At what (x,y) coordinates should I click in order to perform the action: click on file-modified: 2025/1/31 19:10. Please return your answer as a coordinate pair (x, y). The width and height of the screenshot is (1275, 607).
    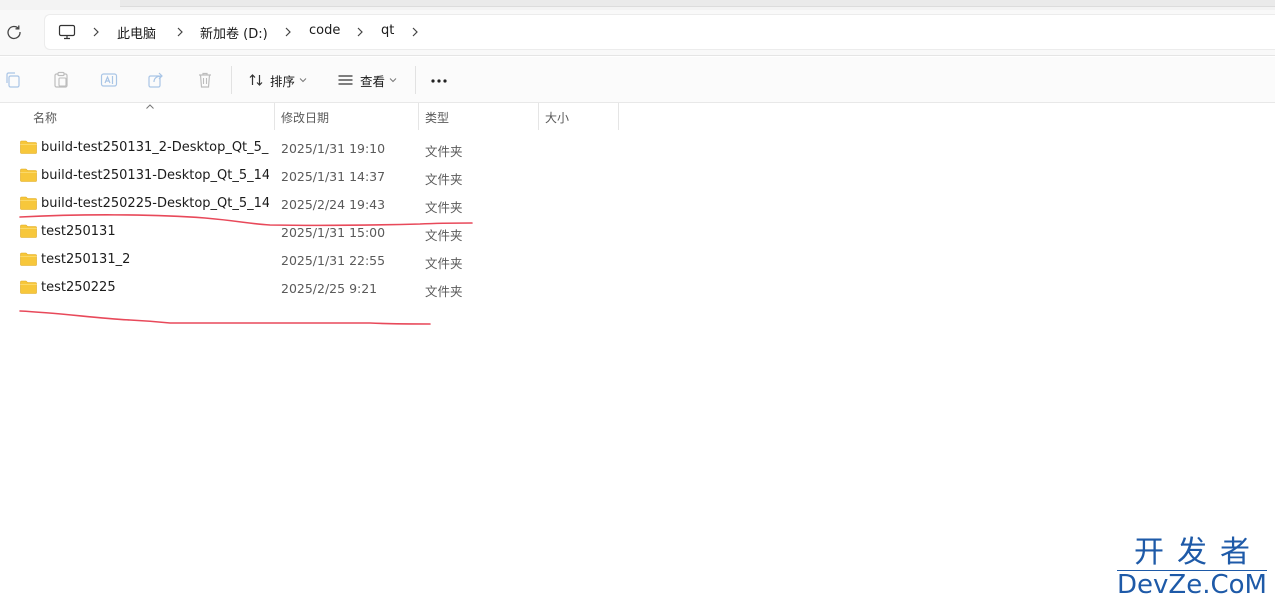
    Looking at the image, I should click on (333, 148).